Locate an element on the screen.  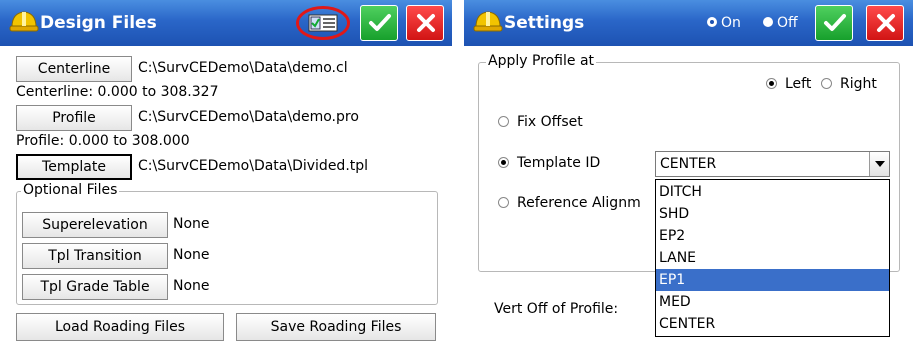
profile-button: Profile is located at coordinates (74, 118).